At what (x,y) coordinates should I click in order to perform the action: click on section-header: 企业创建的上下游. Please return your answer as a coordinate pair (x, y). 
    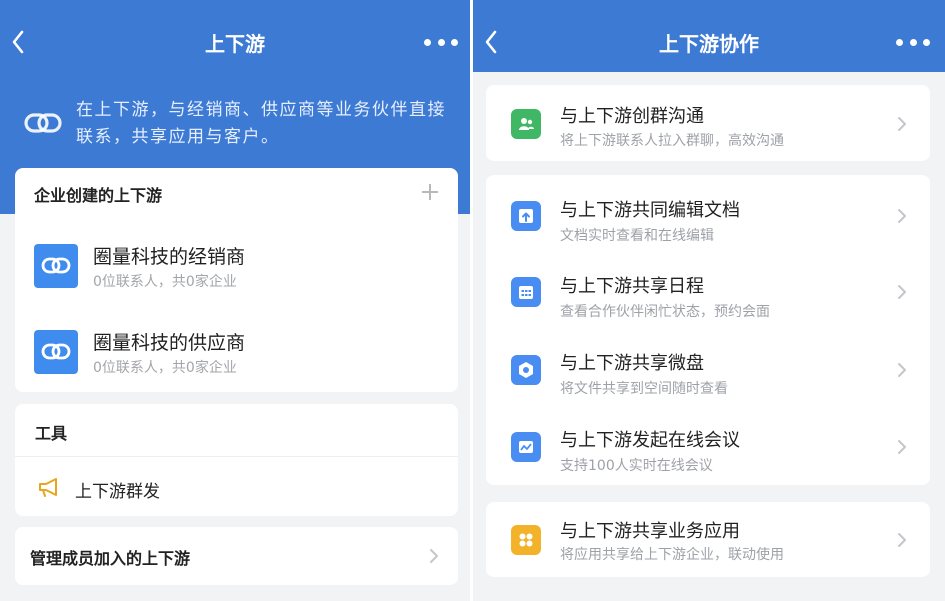
    Looking at the image, I should click on (98, 195).